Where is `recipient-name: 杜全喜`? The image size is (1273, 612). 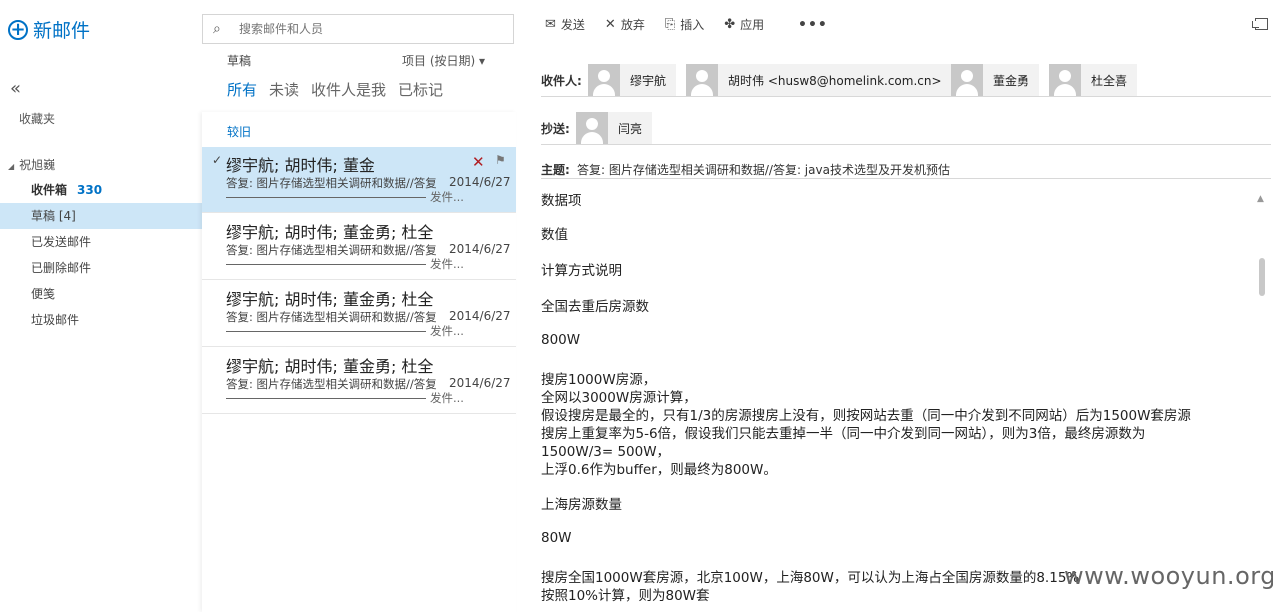
recipient-name: 杜全喜 is located at coordinates (1109, 80).